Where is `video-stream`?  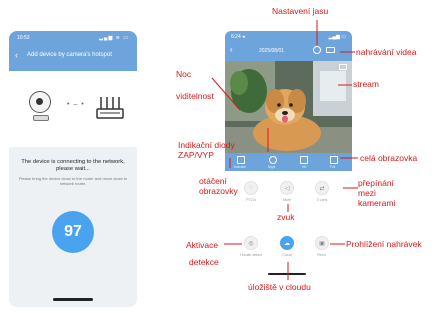
video-stream is located at coordinates (288, 109).